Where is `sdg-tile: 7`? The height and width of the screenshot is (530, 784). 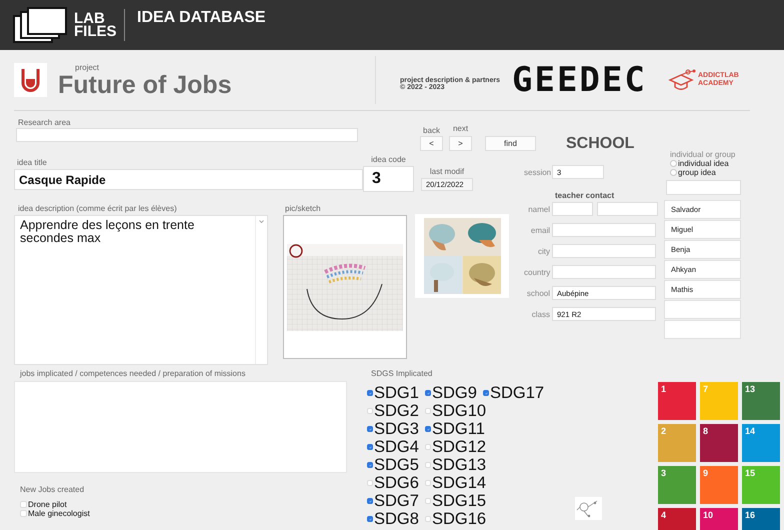
sdg-tile: 7 is located at coordinates (719, 401).